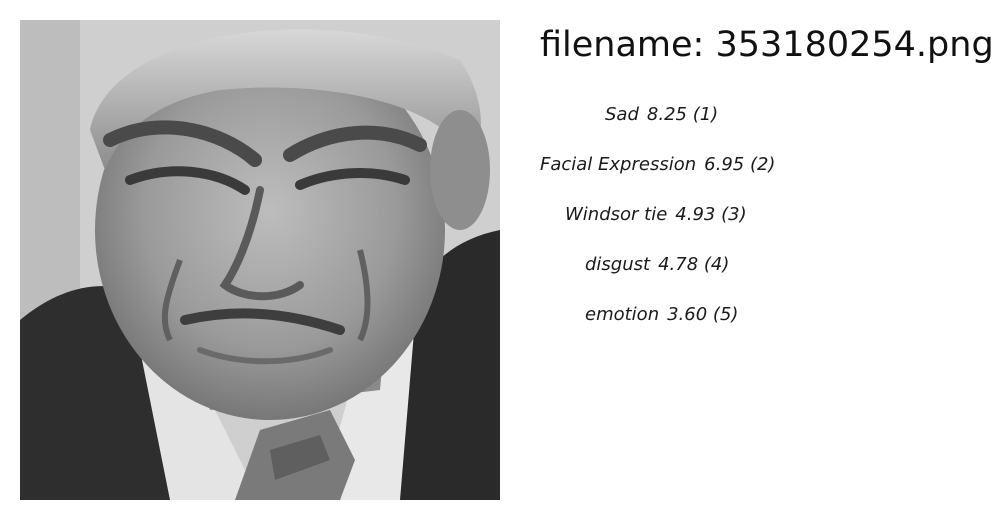  I want to click on prediction-rank: (2), so click(762, 164).